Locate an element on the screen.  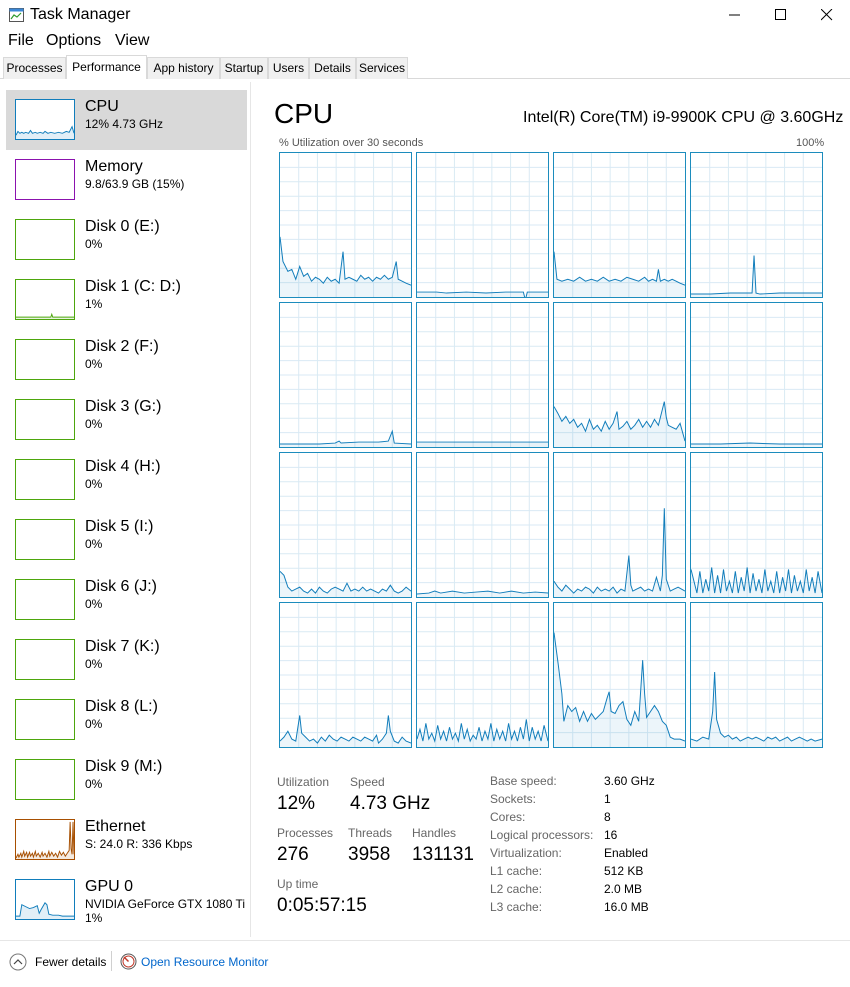
spec-value: 1 is located at coordinates (607, 799).